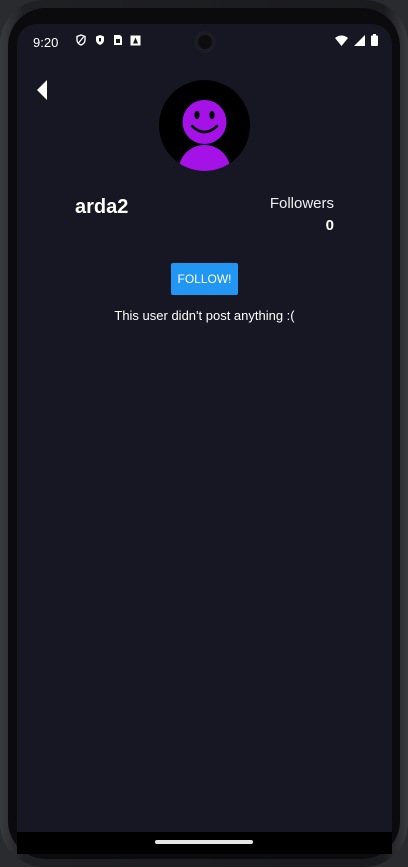 Image resolution: width=408 pixels, height=867 pixels. I want to click on navigation-bar, so click(204, 843).